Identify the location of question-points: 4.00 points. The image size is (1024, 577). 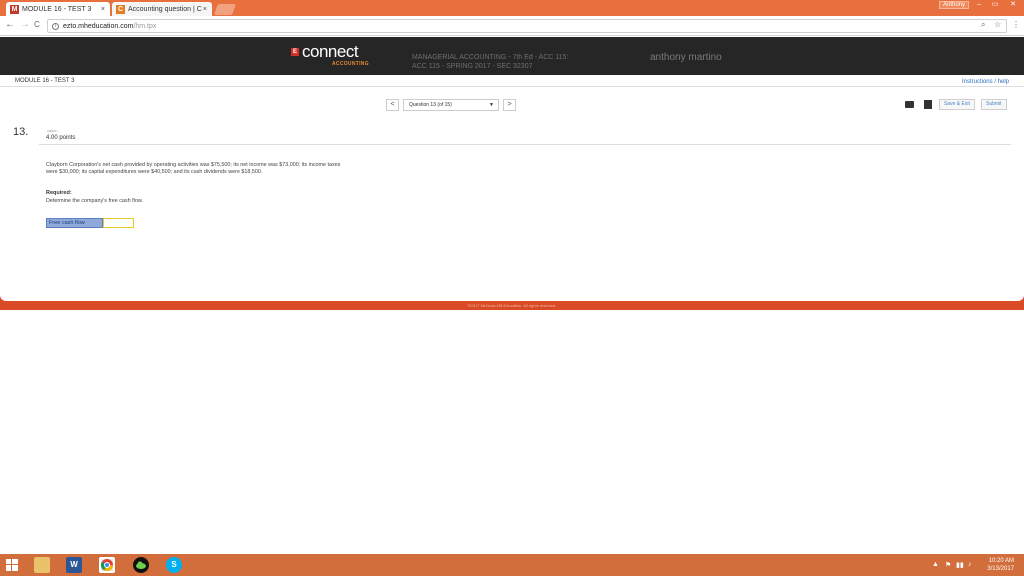
(61, 138).